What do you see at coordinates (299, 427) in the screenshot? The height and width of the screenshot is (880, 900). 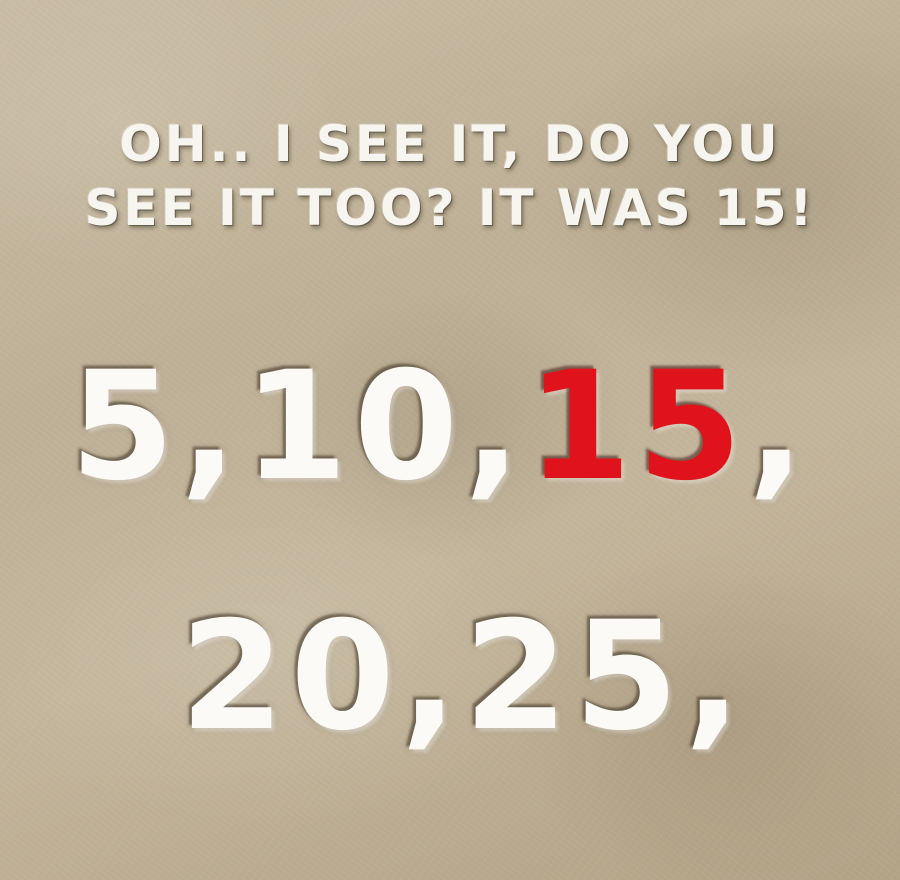 I see `sequence-part: 5,10,` at bounding box center [299, 427].